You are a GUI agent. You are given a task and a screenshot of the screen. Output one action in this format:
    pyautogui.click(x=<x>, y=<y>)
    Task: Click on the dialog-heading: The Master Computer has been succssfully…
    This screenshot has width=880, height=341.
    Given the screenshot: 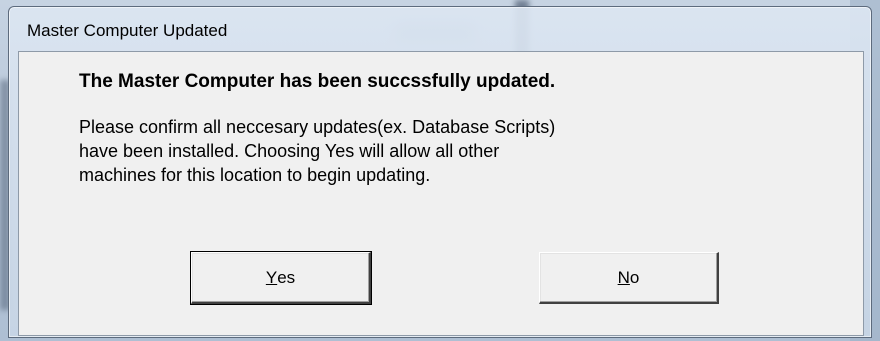 What is the action you would take?
    pyautogui.click(x=317, y=81)
    